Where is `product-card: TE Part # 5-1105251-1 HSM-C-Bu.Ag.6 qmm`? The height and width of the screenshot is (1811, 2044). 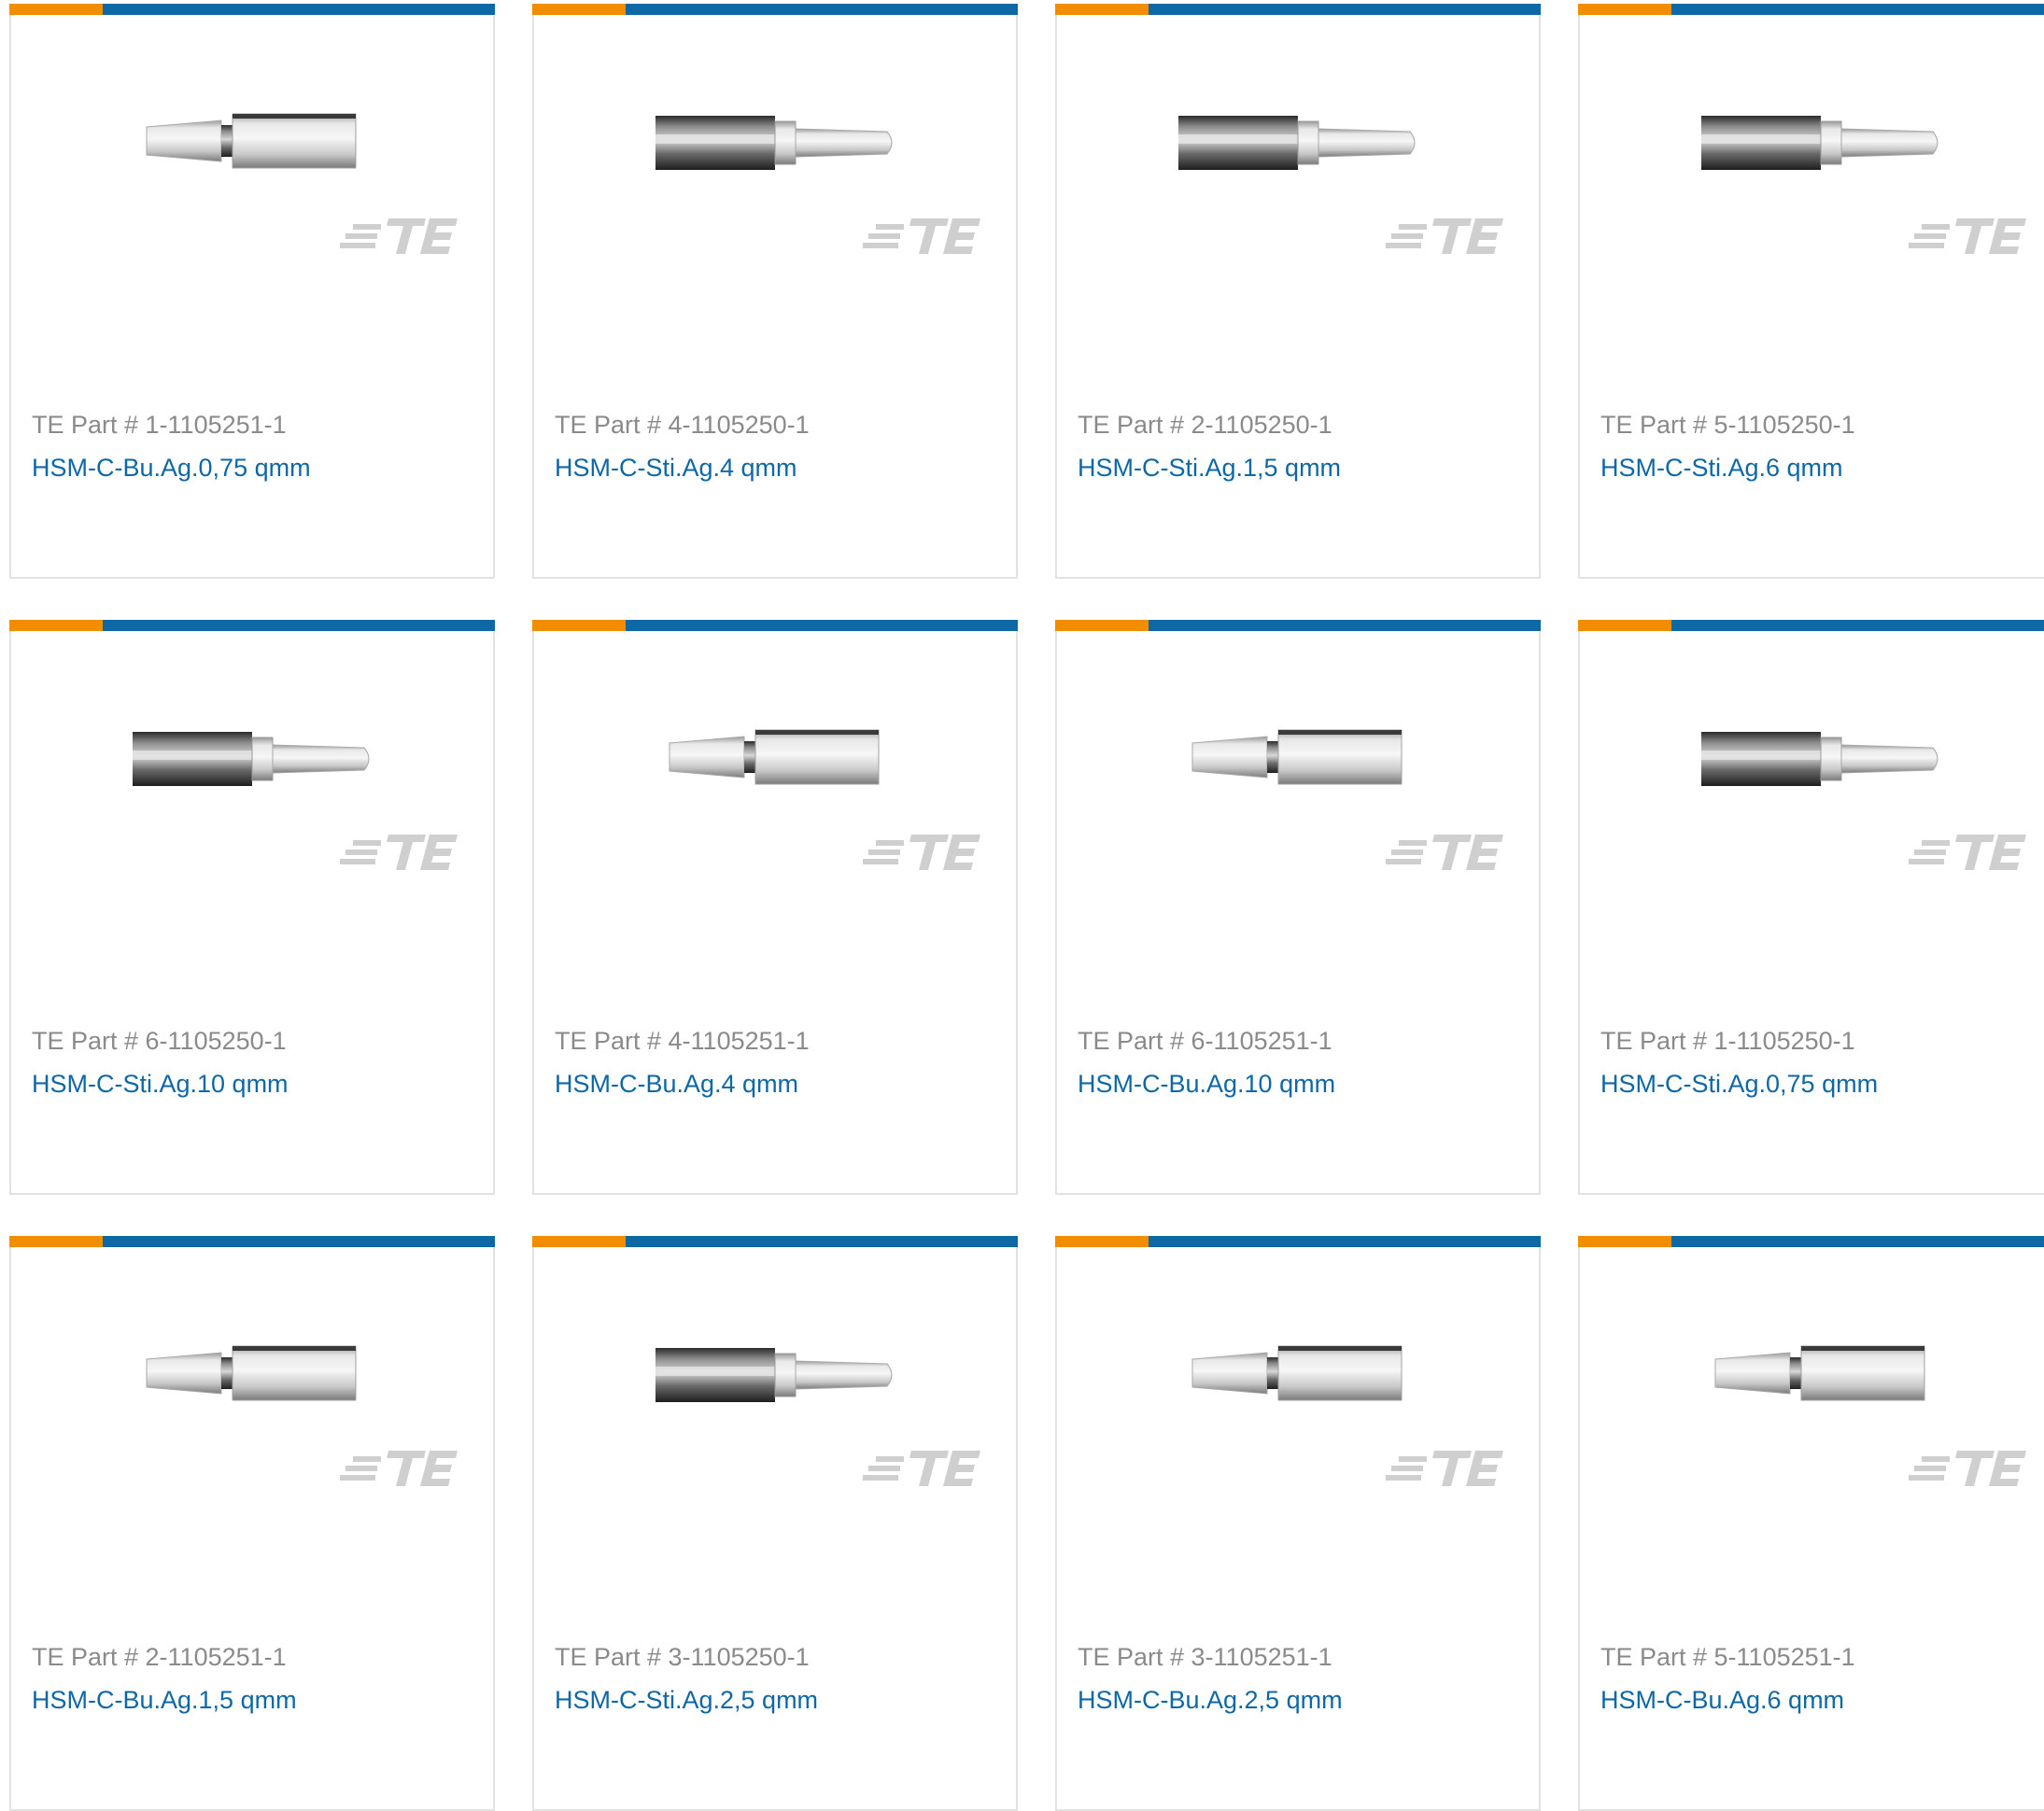
product-card: TE Part # 5-1105251-1 HSM-C-Bu.Ag.6 qmm is located at coordinates (1811, 1523).